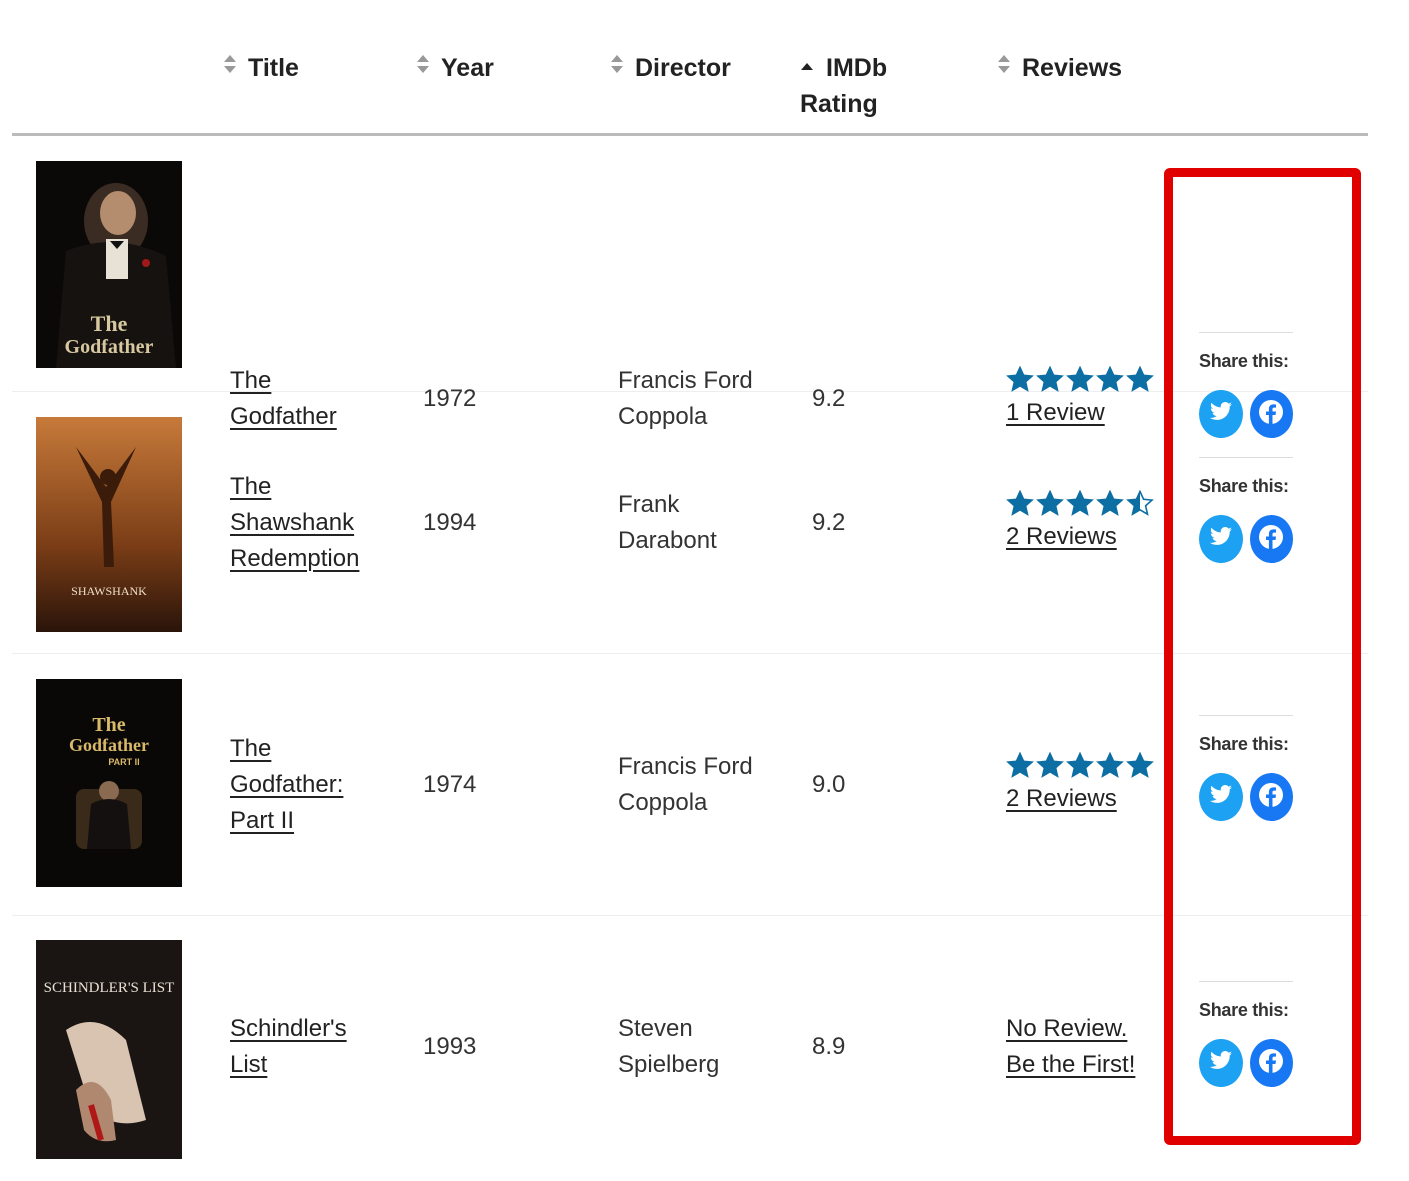 The width and height of the screenshot is (1409, 1181). What do you see at coordinates (450, 522) in the screenshot?
I see `year-cell: 1994` at bounding box center [450, 522].